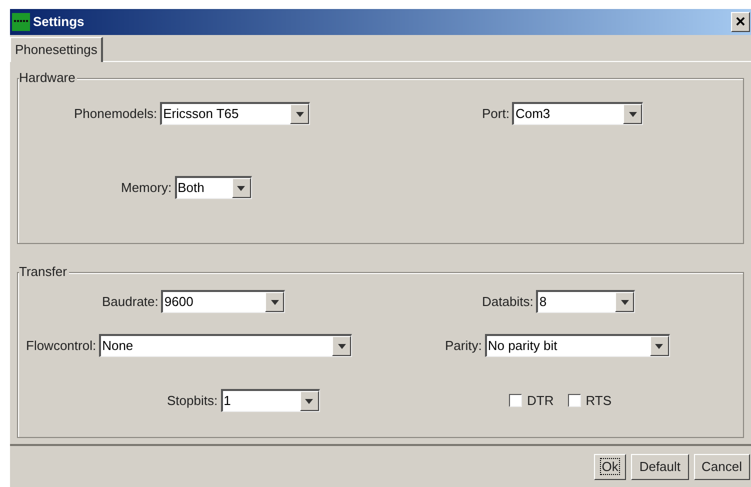  Describe the element at coordinates (130, 301) in the screenshot. I see `field-label: Baudrate:` at that location.